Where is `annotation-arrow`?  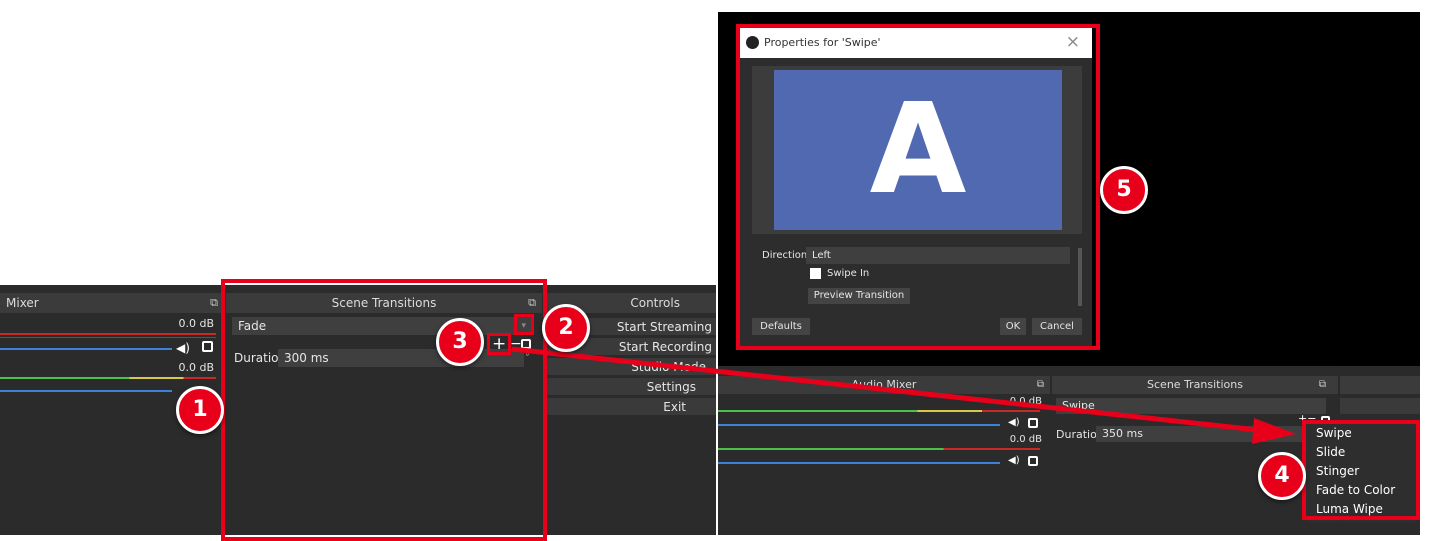
annotation-arrow is located at coordinates (903, 395).